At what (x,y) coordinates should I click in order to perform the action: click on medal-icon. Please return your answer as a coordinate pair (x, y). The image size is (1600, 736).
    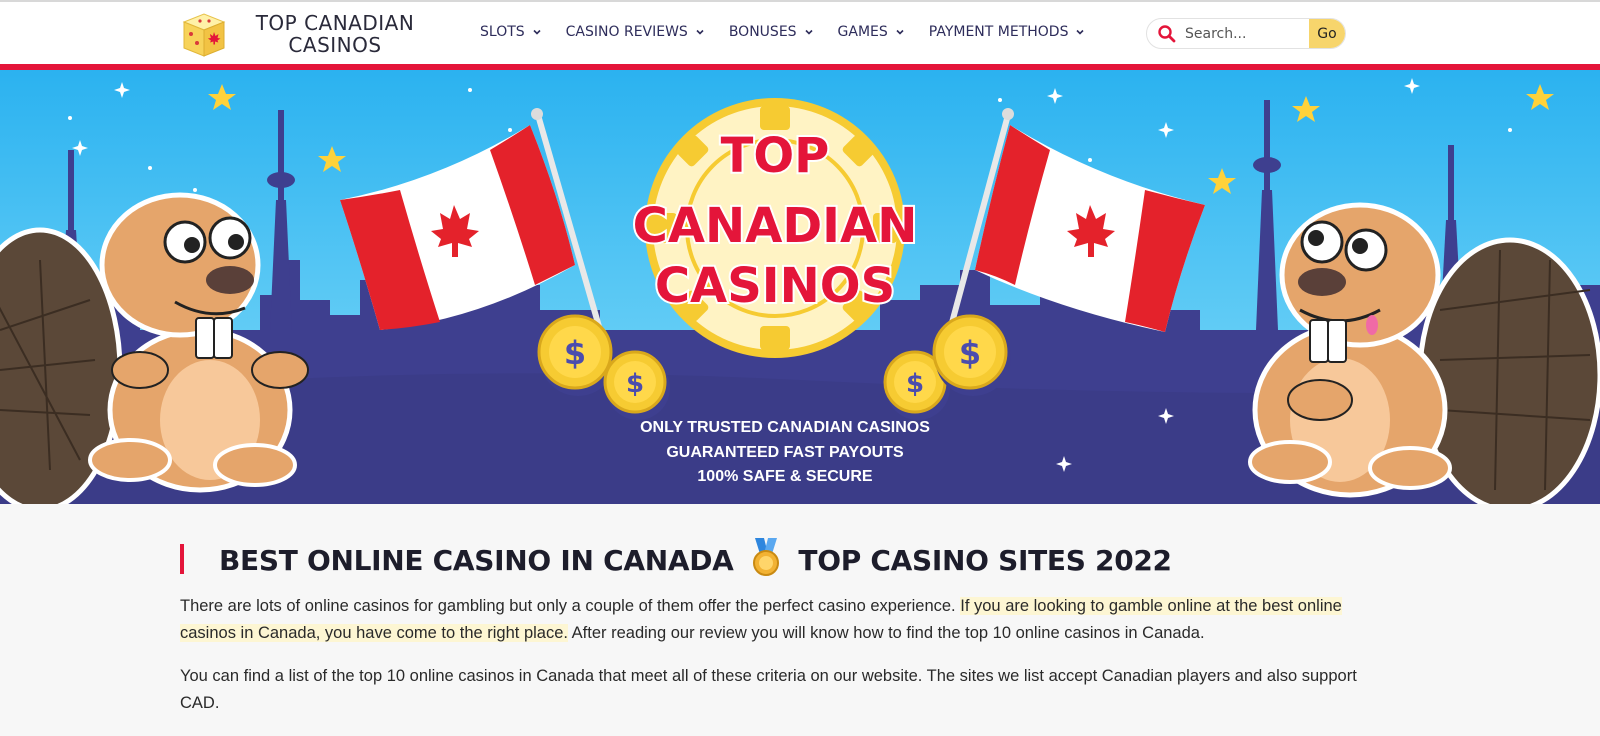
    Looking at the image, I should click on (765, 557).